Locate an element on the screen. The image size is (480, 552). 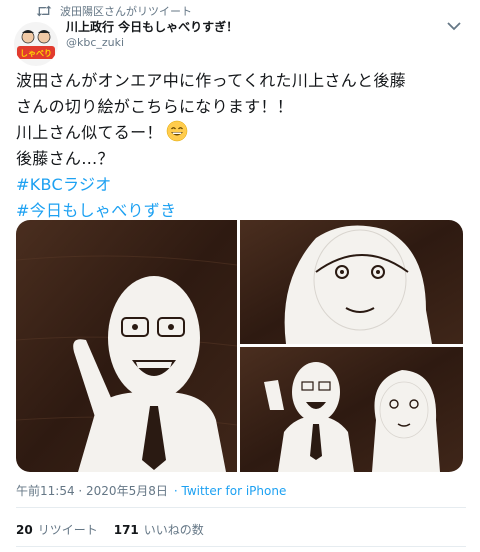
tweet-line: 後藤さん…？ is located at coordinates (65, 158).